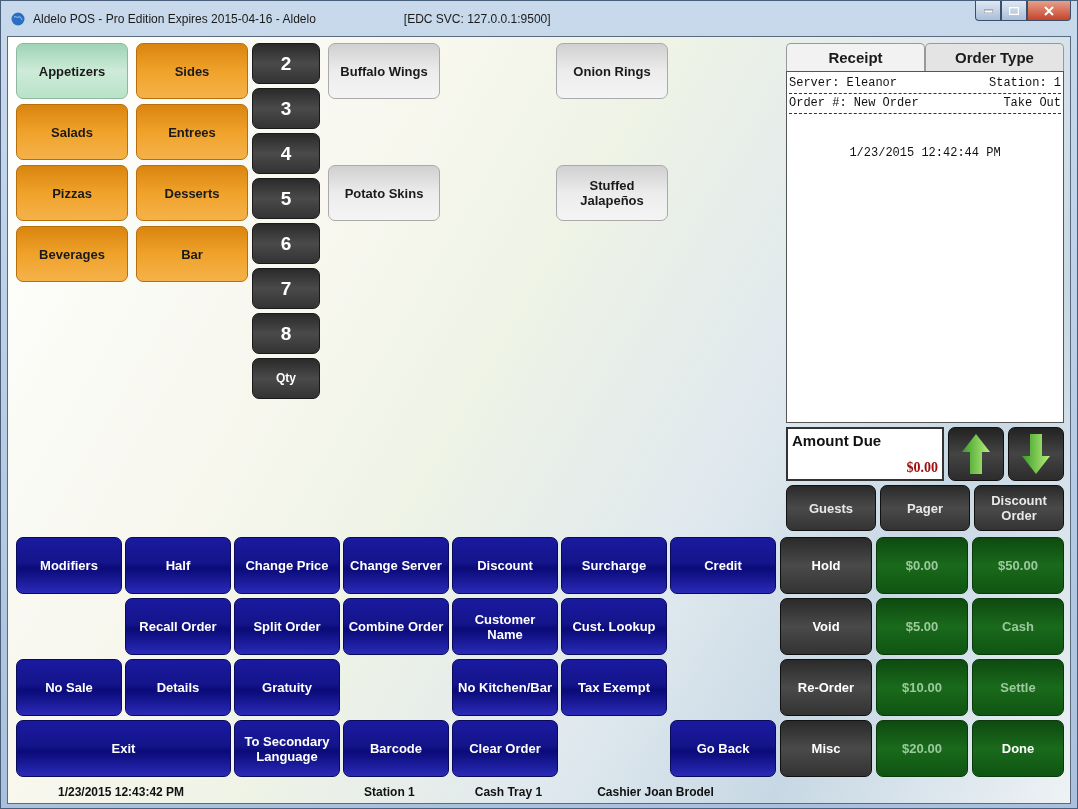  I want to click on number-key: 5, so click(286, 198).